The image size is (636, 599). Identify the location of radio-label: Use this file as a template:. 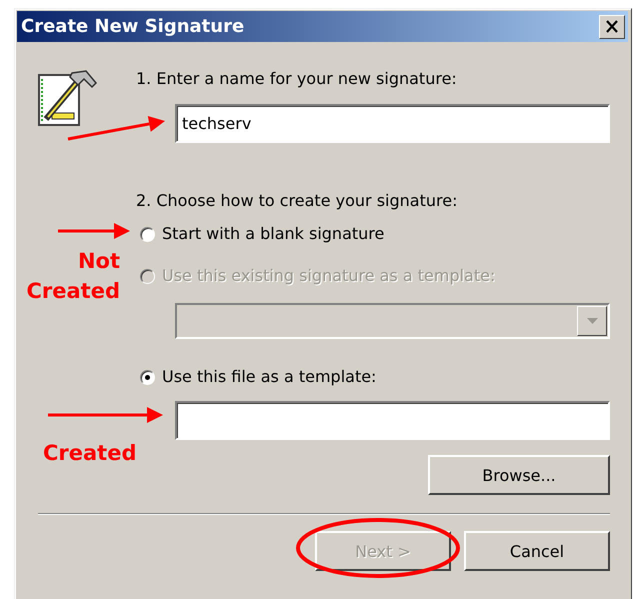
(269, 377).